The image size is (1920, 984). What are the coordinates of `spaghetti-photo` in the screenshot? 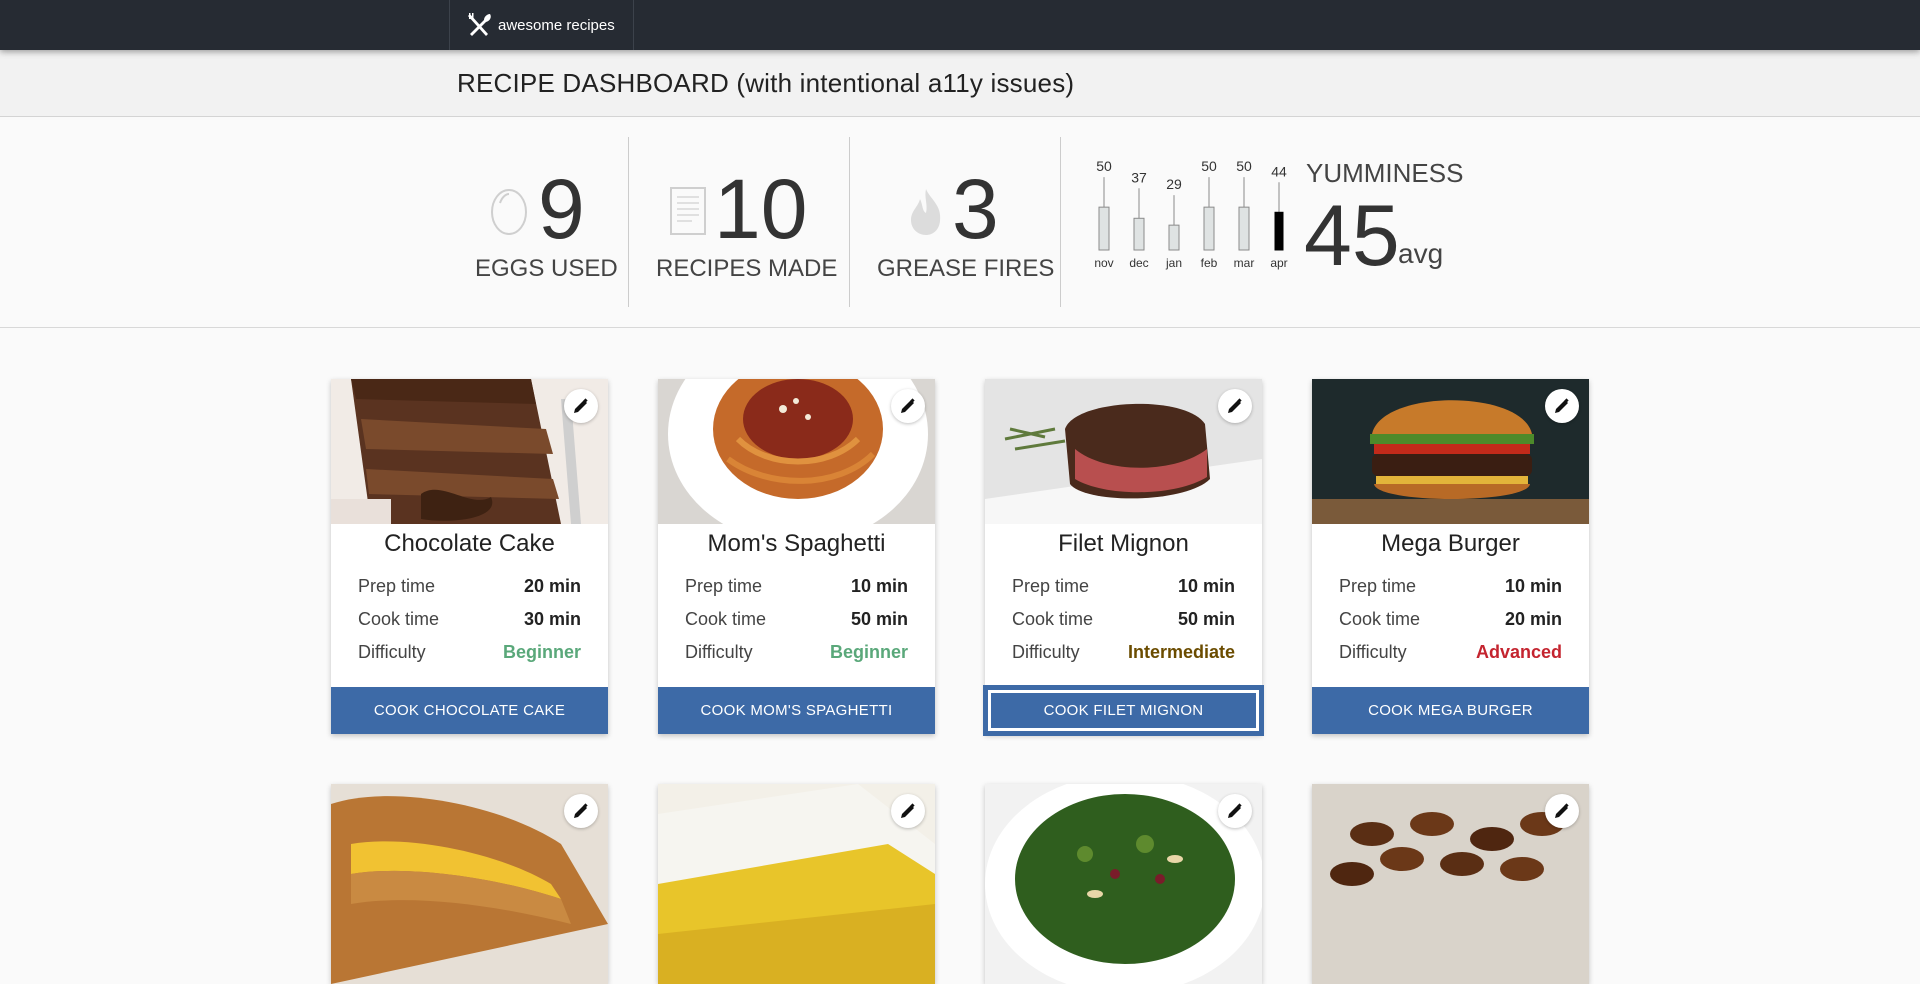 It's located at (796, 451).